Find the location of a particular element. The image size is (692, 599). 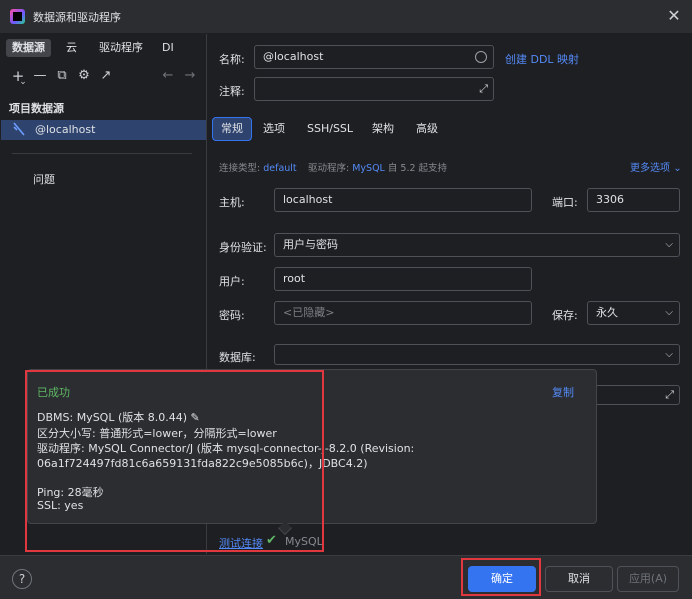

database-connection-icon is located at coordinates (19, 130).